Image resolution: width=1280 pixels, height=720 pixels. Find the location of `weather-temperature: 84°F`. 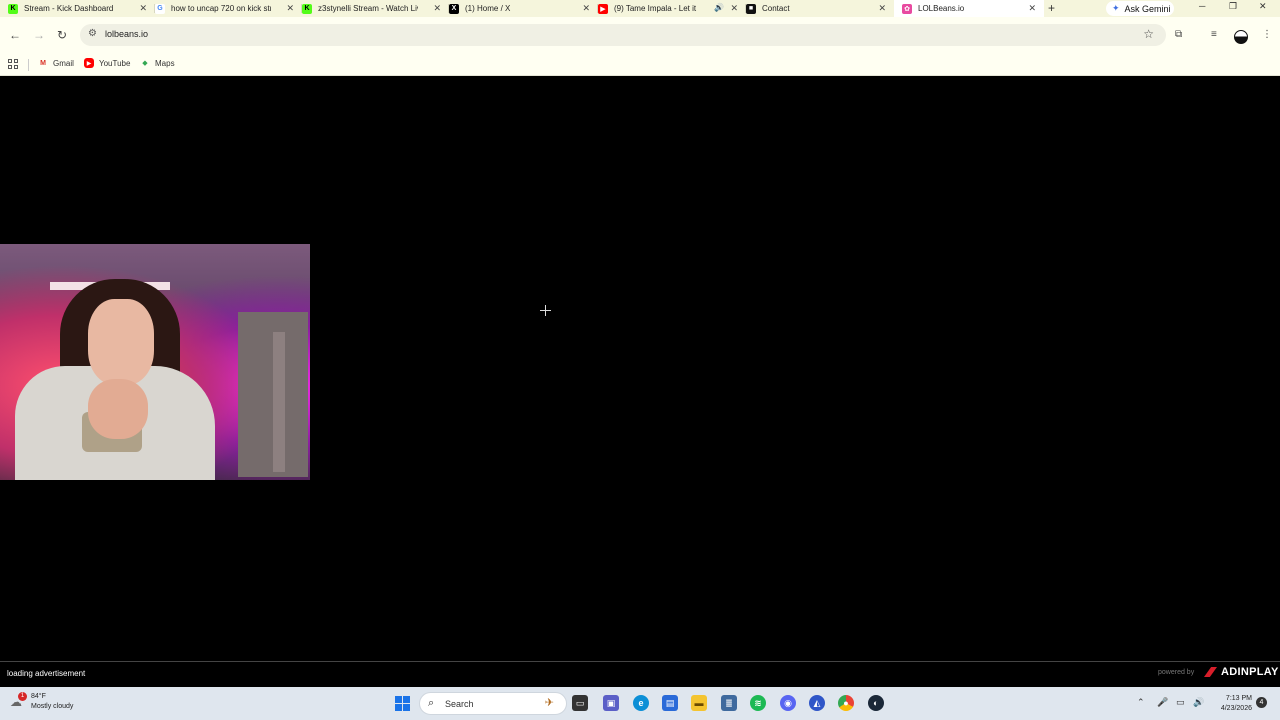

weather-temperature: 84°F is located at coordinates (38, 696).